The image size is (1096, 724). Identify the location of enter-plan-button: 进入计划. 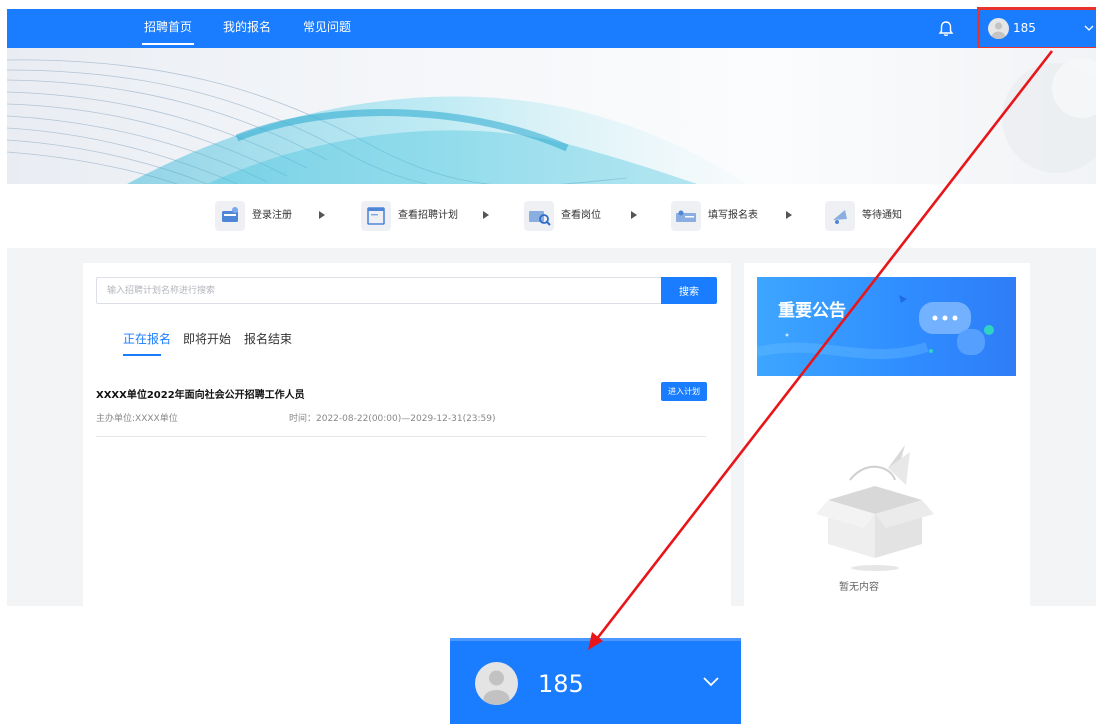
(684, 391).